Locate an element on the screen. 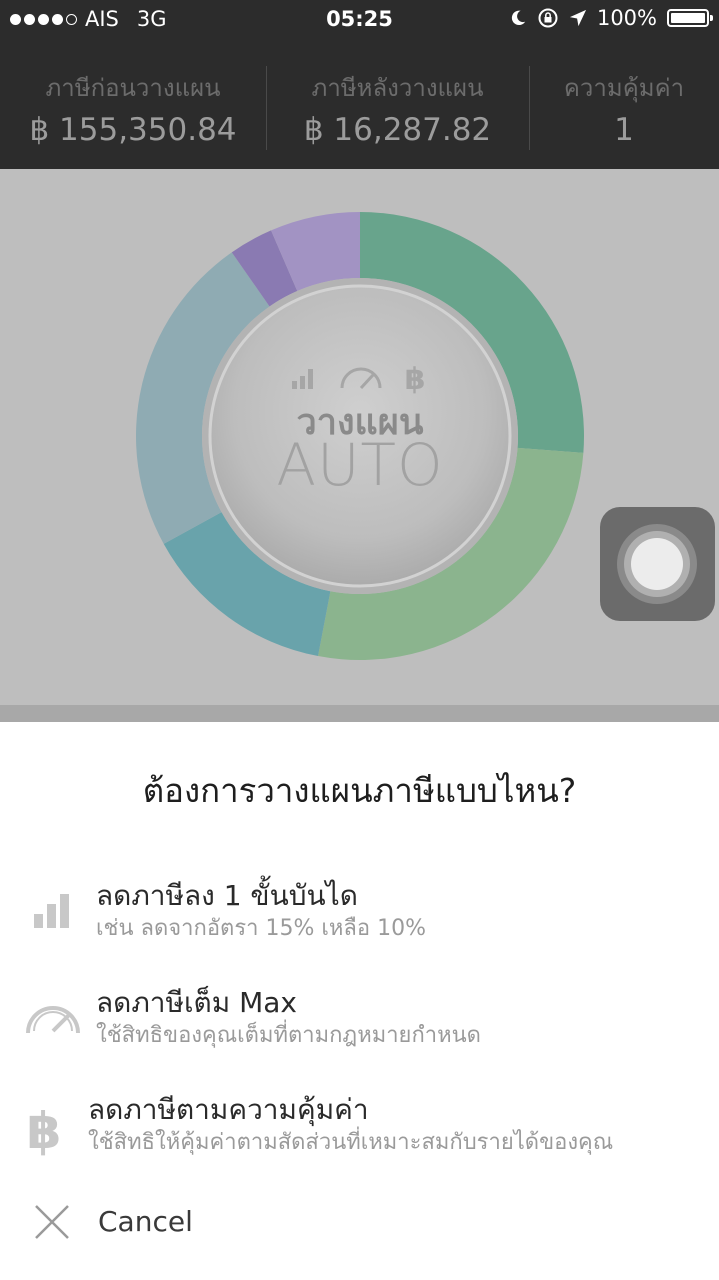  summary-tax-before: ภาษีก่อนวางแผน ฿ 155,350.84 is located at coordinates (133, 104).